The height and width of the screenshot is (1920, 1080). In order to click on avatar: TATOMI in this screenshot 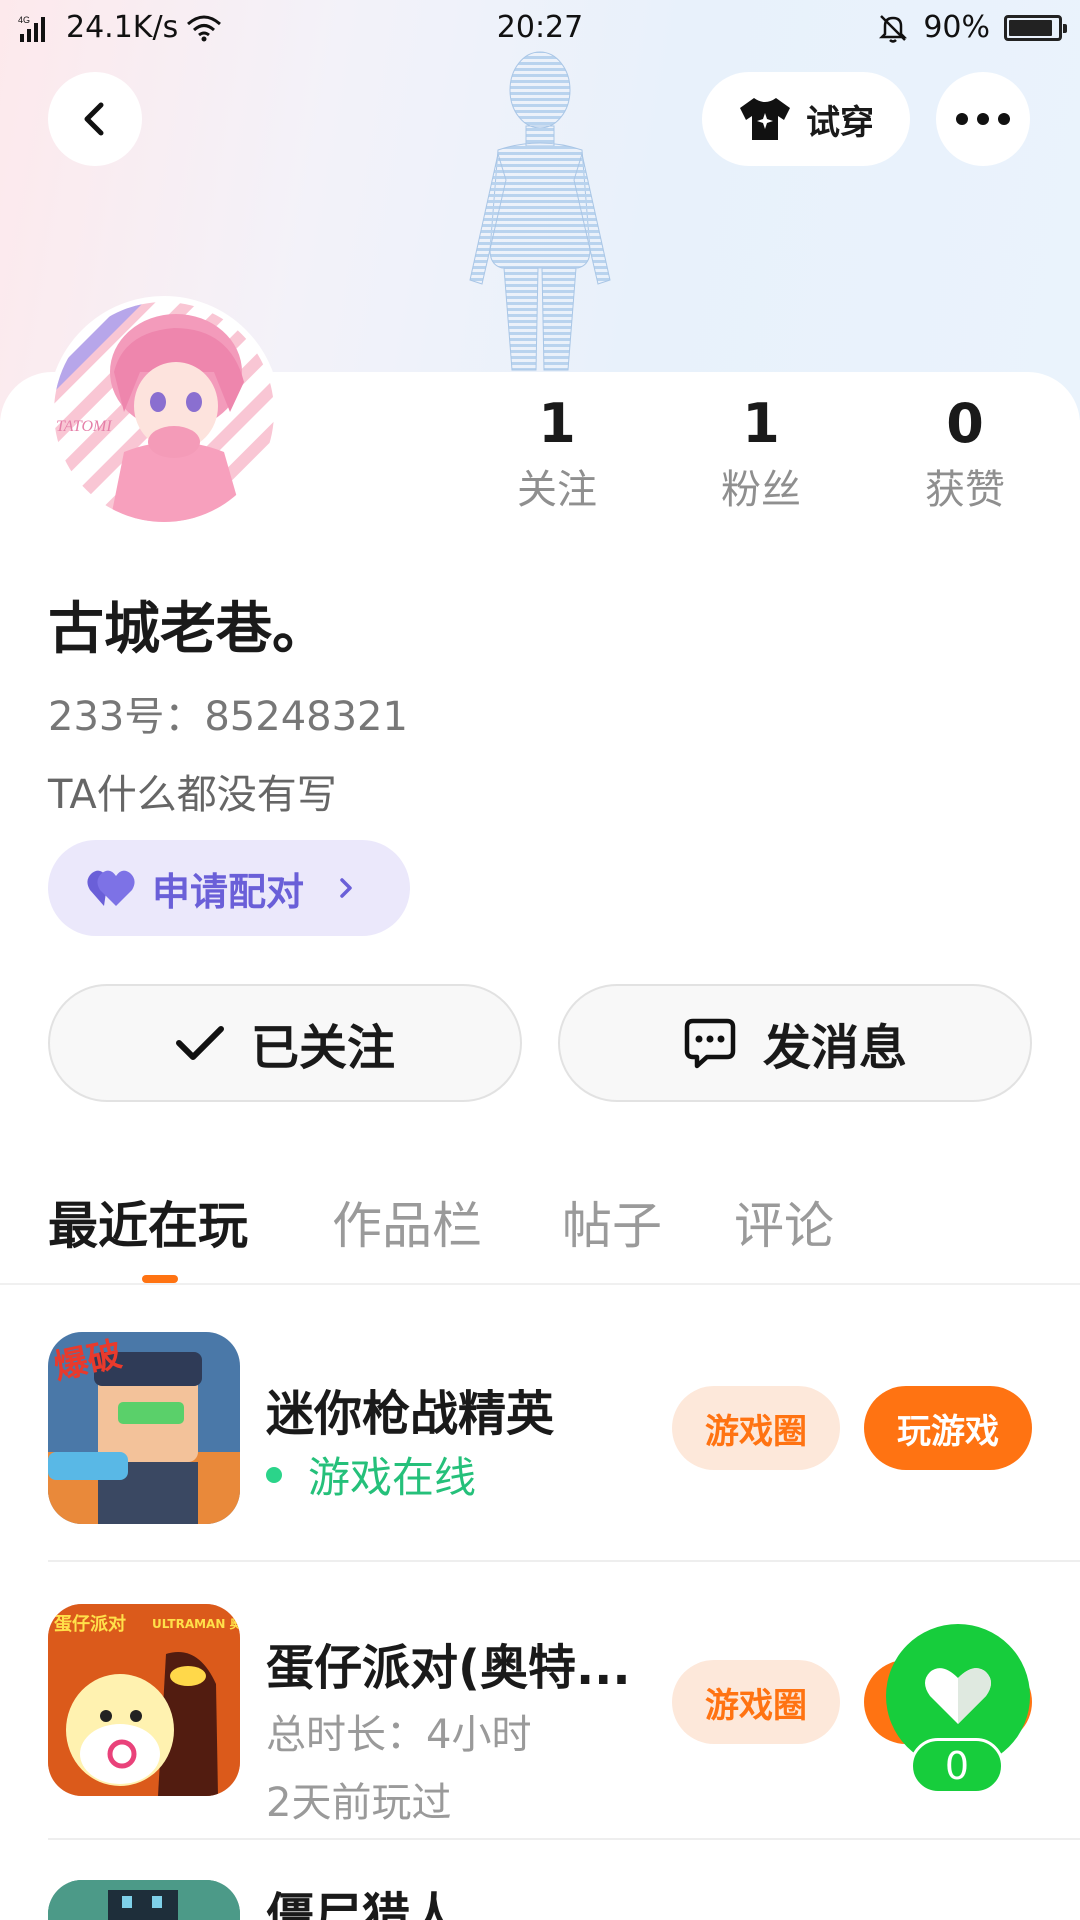, I will do `click(164, 412)`.